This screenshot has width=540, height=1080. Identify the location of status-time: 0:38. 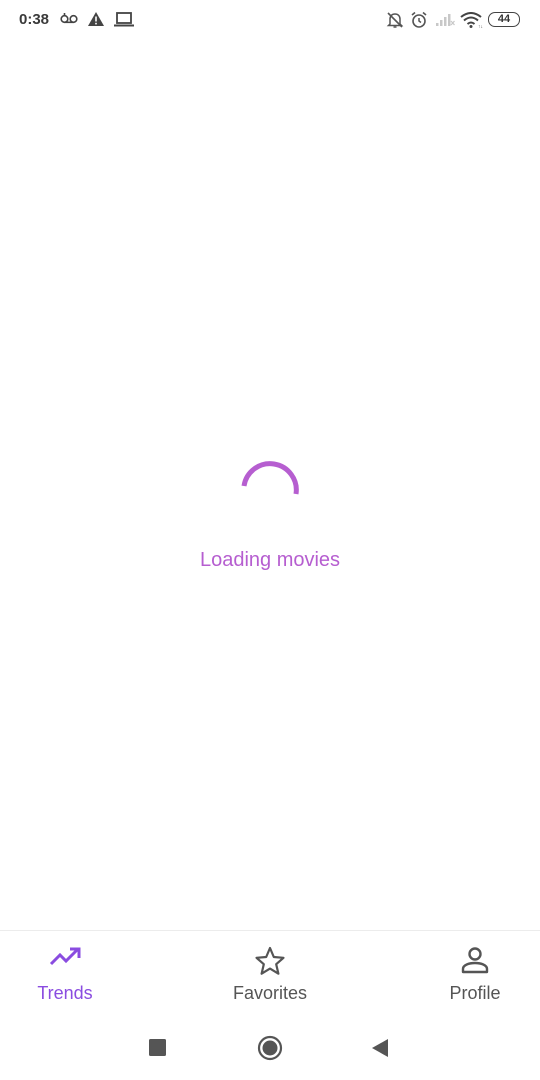
(34, 19).